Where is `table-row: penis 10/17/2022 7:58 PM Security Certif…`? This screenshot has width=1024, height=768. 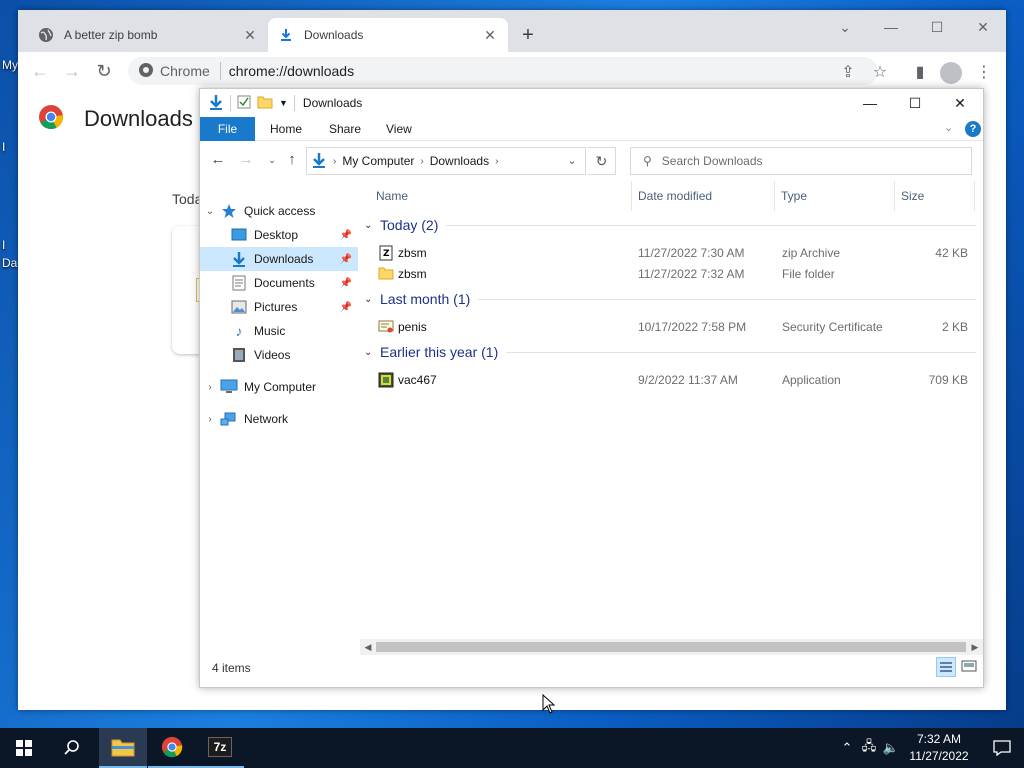 table-row: penis 10/17/2022 7:58 PM Security Certif… is located at coordinates (670, 327).